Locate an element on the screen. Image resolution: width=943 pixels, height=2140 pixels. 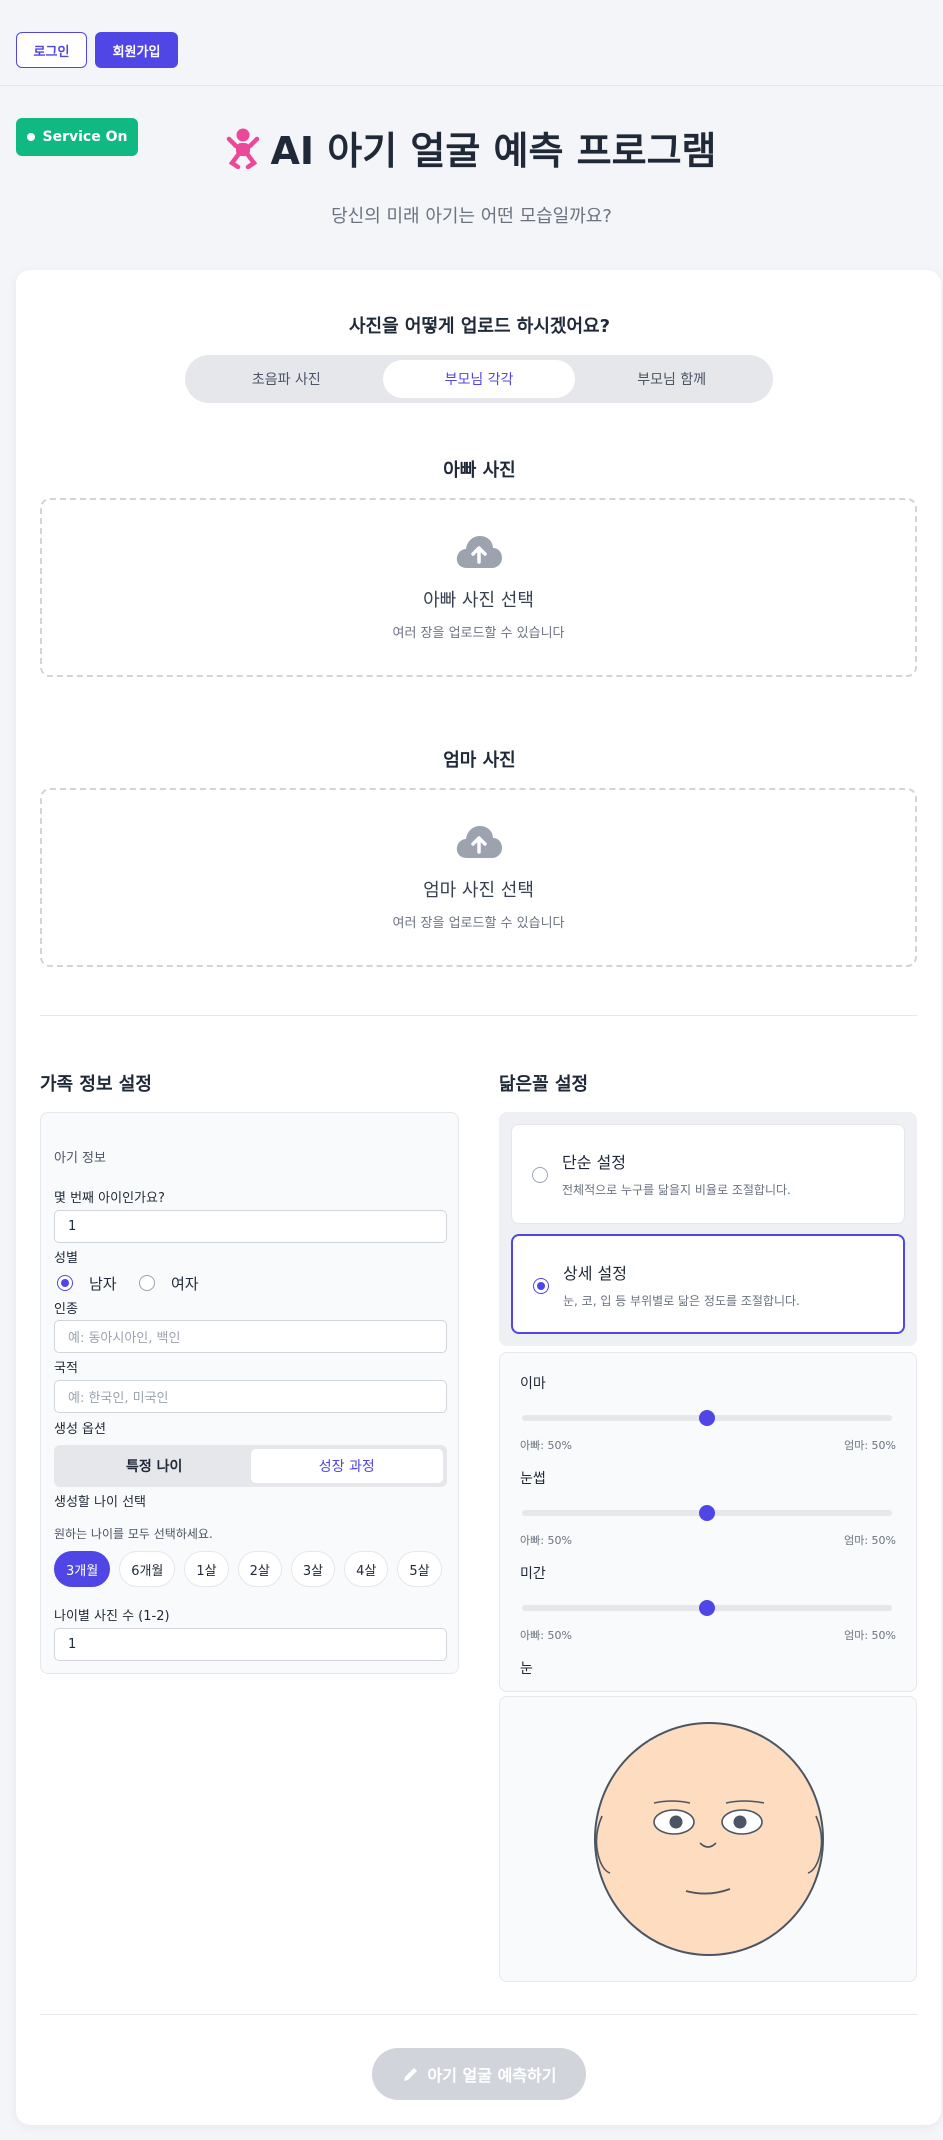
age-select-hint: 원하는 나이를 모두 선택하세요. is located at coordinates (133, 1534).